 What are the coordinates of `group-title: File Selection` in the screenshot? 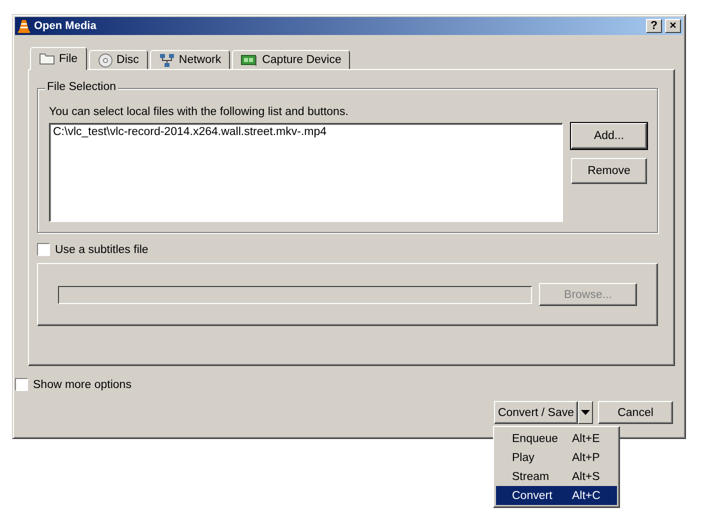 It's located at (81, 87).